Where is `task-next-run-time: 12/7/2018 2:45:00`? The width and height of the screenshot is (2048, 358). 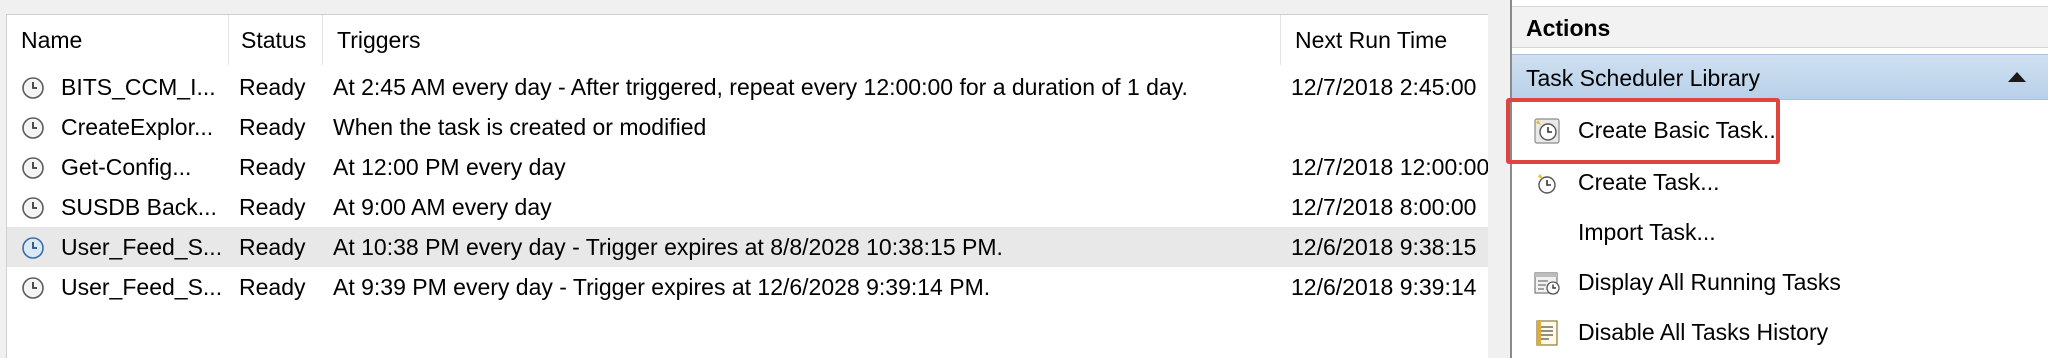
task-next-run-time: 12/7/2018 2:45:00 is located at coordinates (1384, 87).